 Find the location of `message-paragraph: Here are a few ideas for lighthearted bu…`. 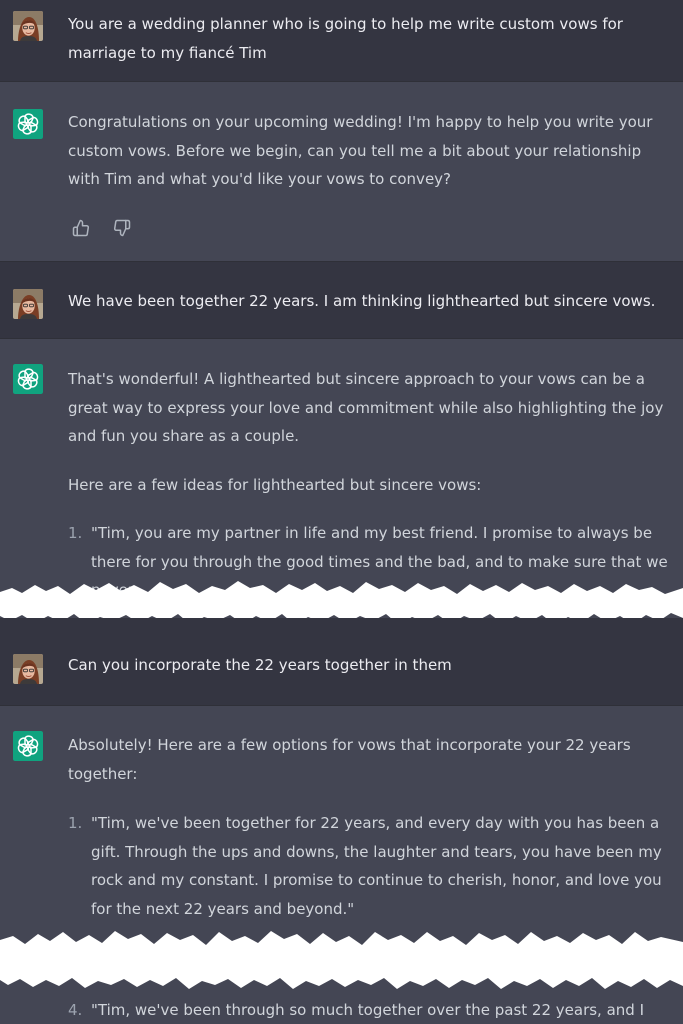

message-paragraph: Here are a few ideas for lighthearted bu… is located at coordinates (275, 485).